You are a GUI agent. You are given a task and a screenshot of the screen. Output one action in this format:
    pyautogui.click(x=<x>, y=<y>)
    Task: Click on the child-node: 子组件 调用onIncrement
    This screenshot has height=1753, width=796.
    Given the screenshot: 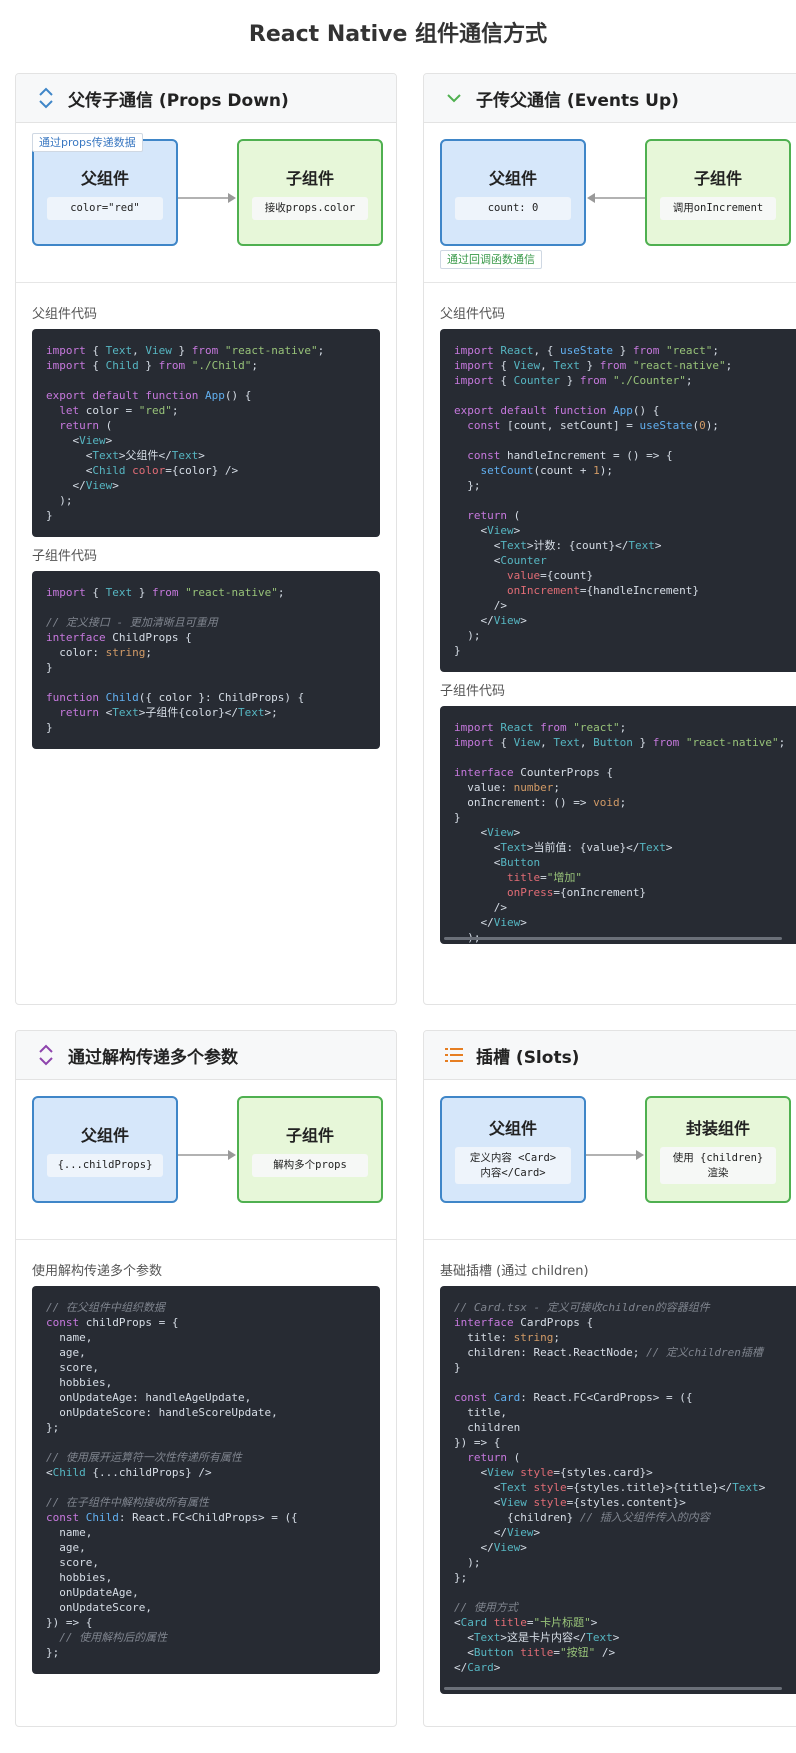 What is the action you would take?
    pyautogui.click(x=718, y=192)
    